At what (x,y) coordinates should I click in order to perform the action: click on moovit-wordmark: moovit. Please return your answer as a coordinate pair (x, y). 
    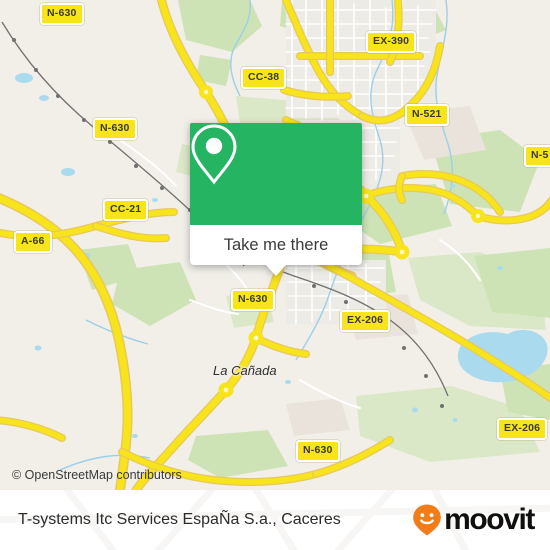
    Looking at the image, I should click on (489, 519).